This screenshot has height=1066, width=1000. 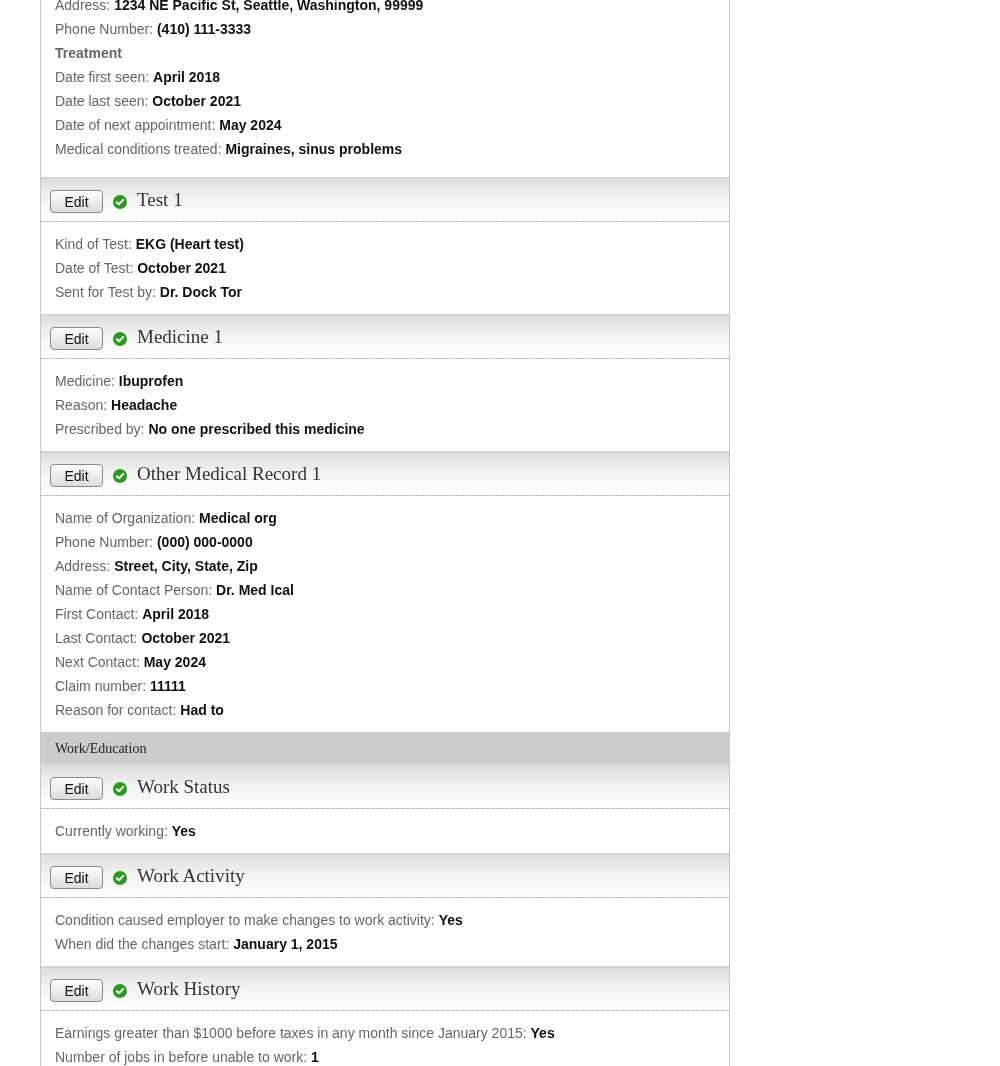 What do you see at coordinates (183, 786) in the screenshot?
I see `section-title: Work Status` at bounding box center [183, 786].